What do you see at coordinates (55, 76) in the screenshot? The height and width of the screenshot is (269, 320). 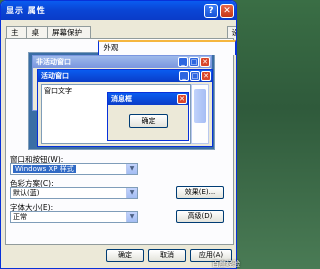 I see `preview-active-title: 活动窗口` at bounding box center [55, 76].